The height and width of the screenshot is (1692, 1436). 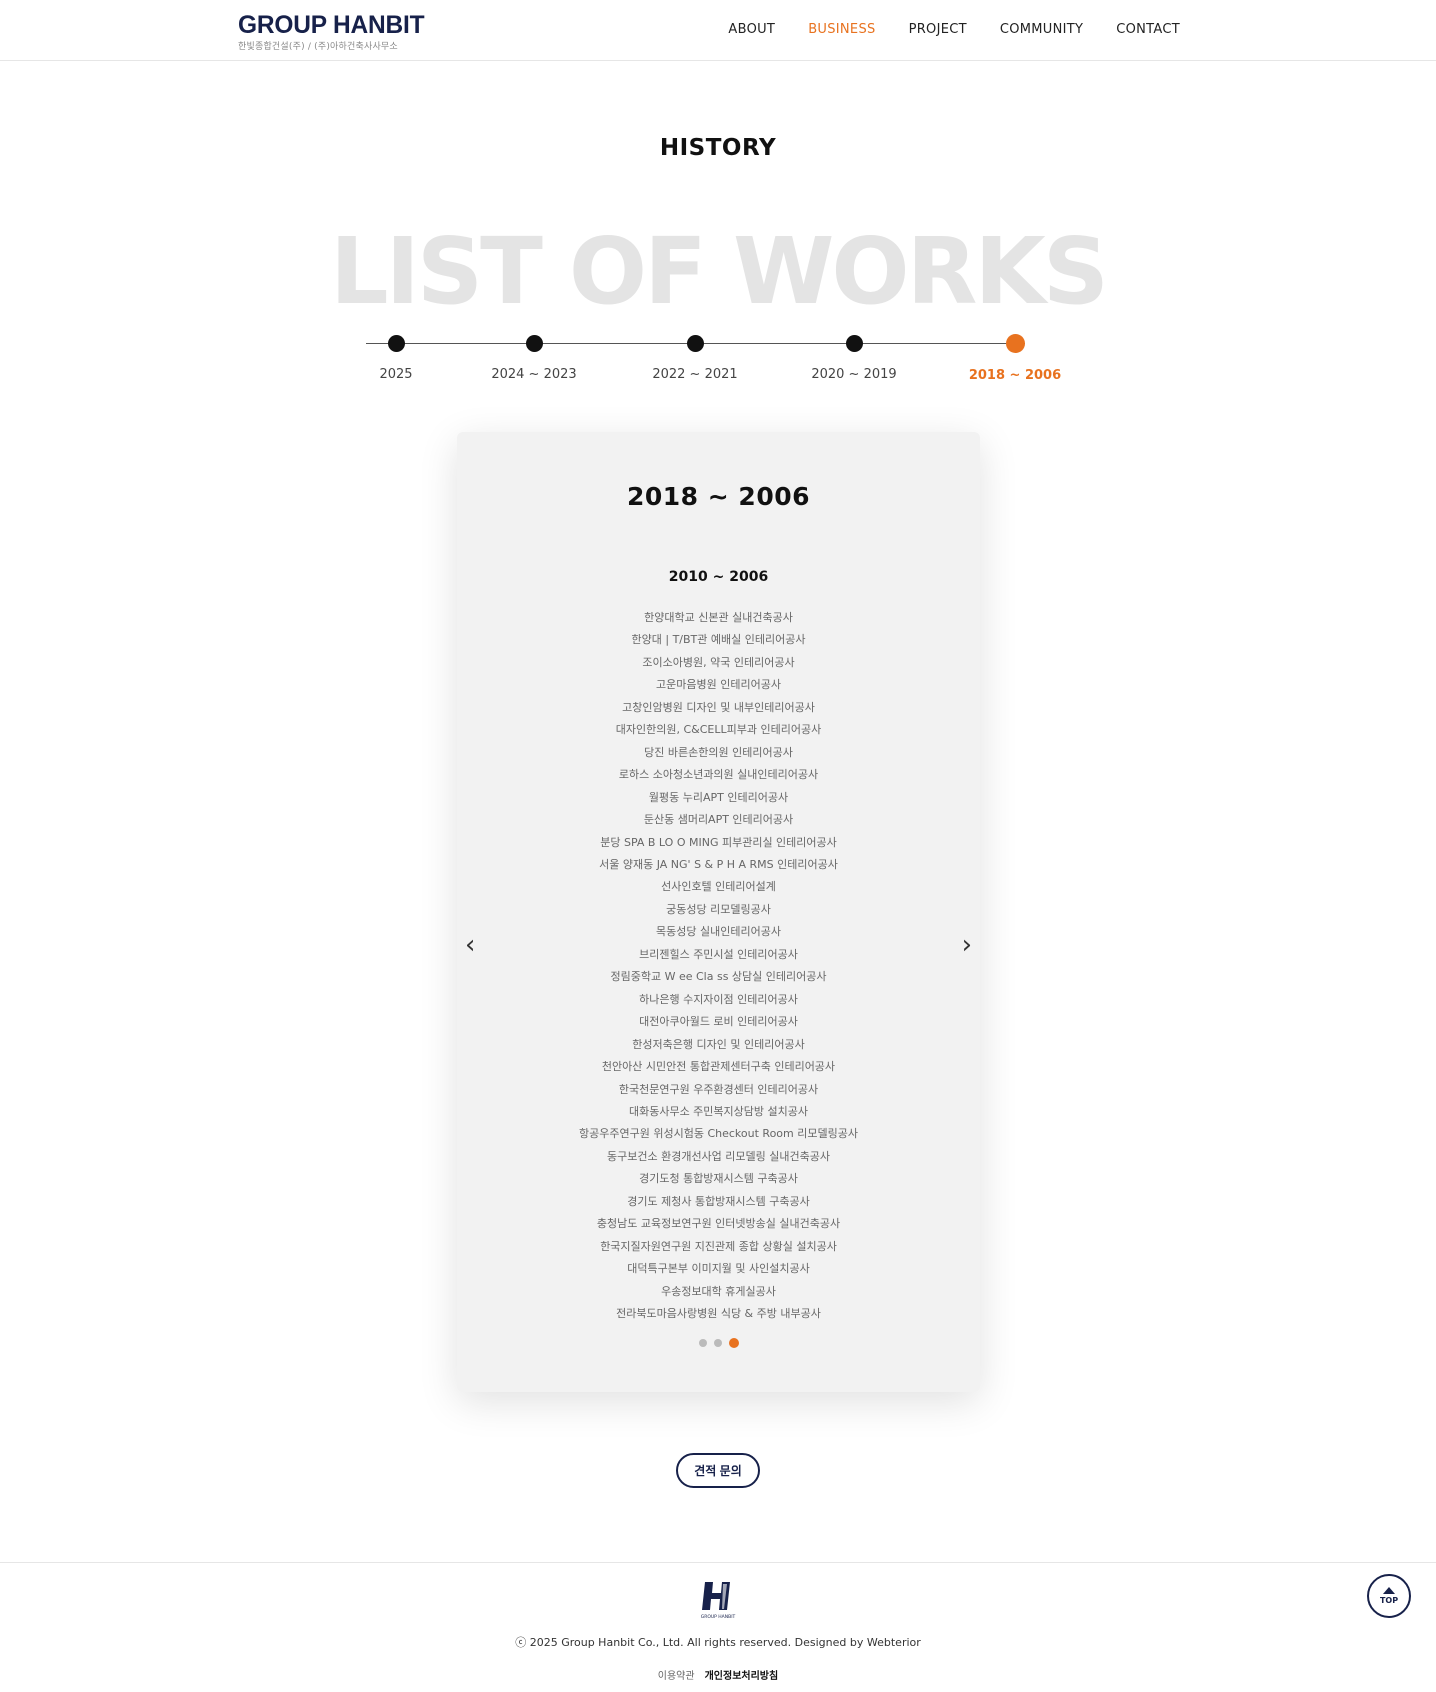 What do you see at coordinates (695, 374) in the screenshot?
I see `timeline-label: 2022 ~ 2021` at bounding box center [695, 374].